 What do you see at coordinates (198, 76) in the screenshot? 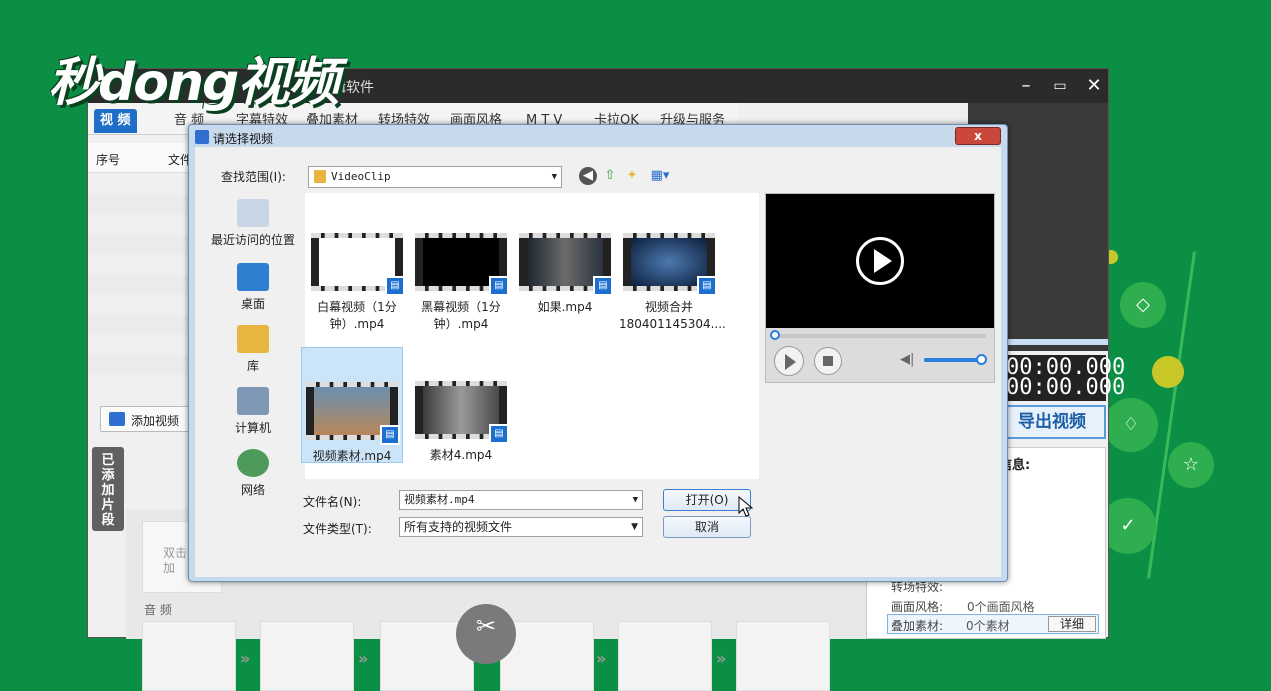
I see `watermark-logo: 秒dong视频` at bounding box center [198, 76].